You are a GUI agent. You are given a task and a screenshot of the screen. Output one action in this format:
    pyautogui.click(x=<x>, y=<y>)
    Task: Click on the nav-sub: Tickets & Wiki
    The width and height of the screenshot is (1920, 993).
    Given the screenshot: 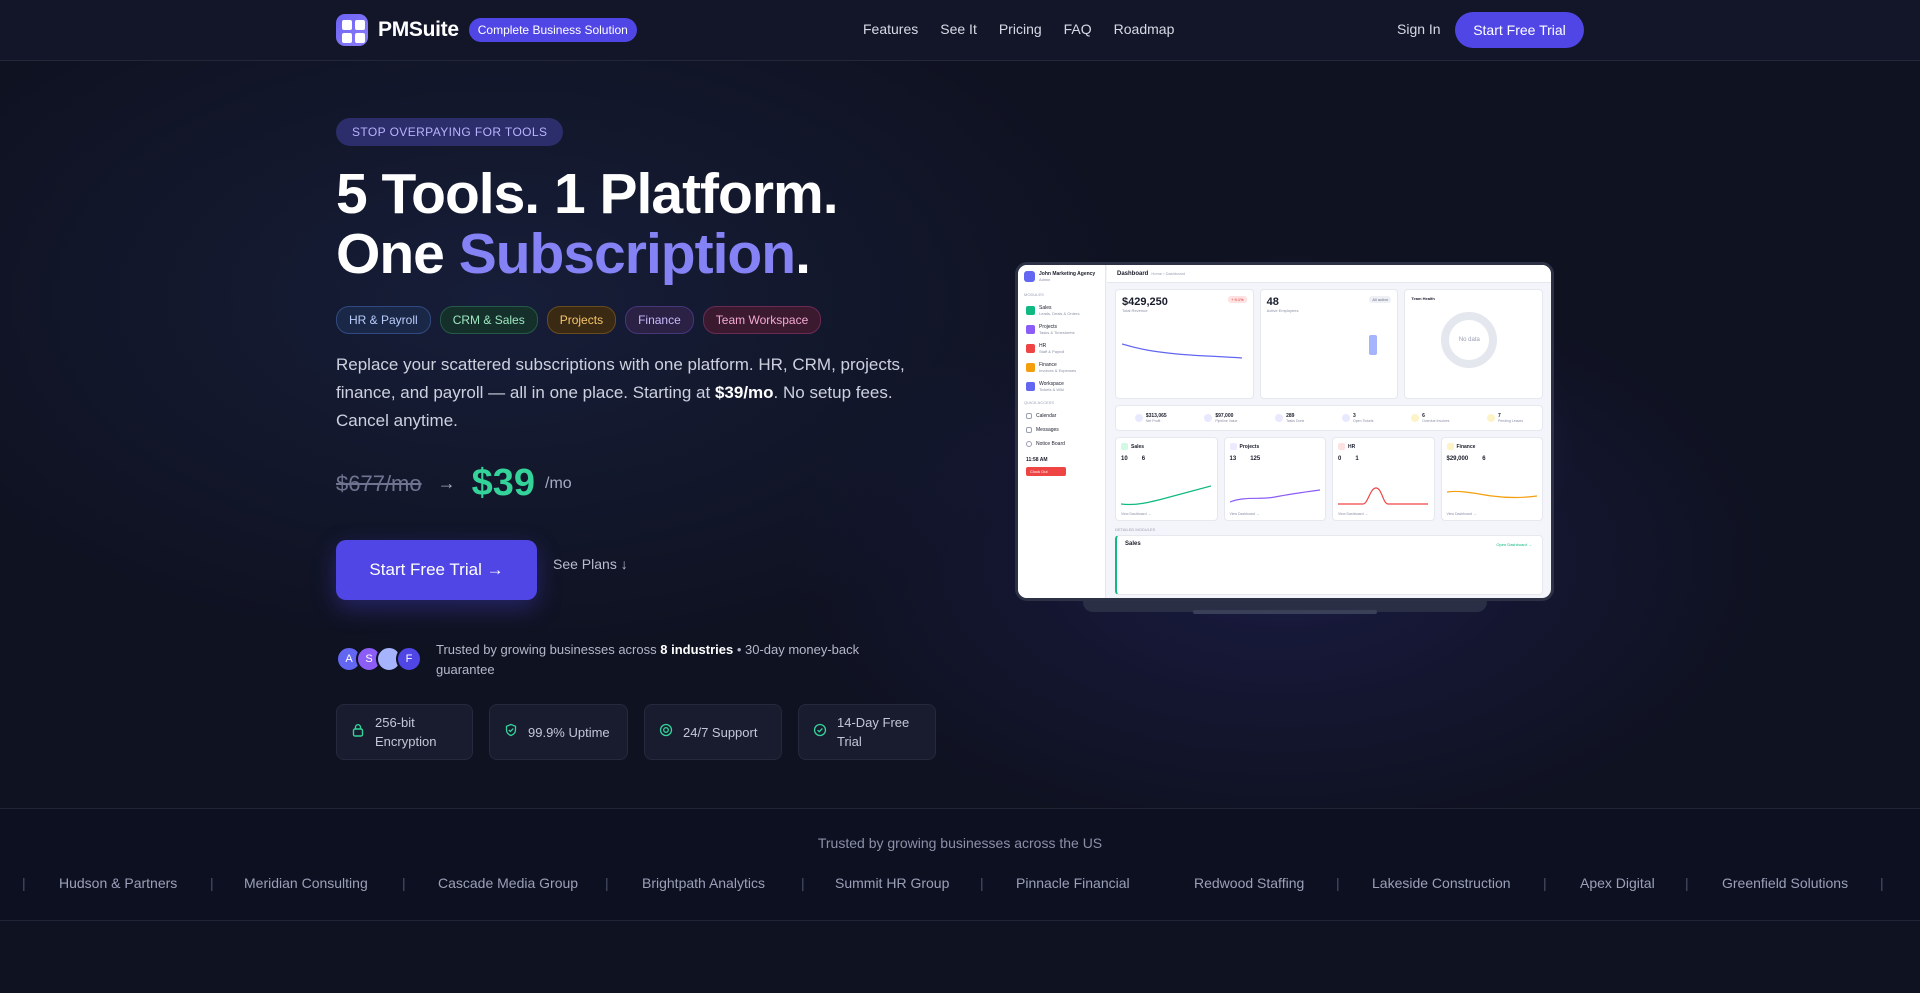 What is the action you would take?
    pyautogui.click(x=1051, y=389)
    